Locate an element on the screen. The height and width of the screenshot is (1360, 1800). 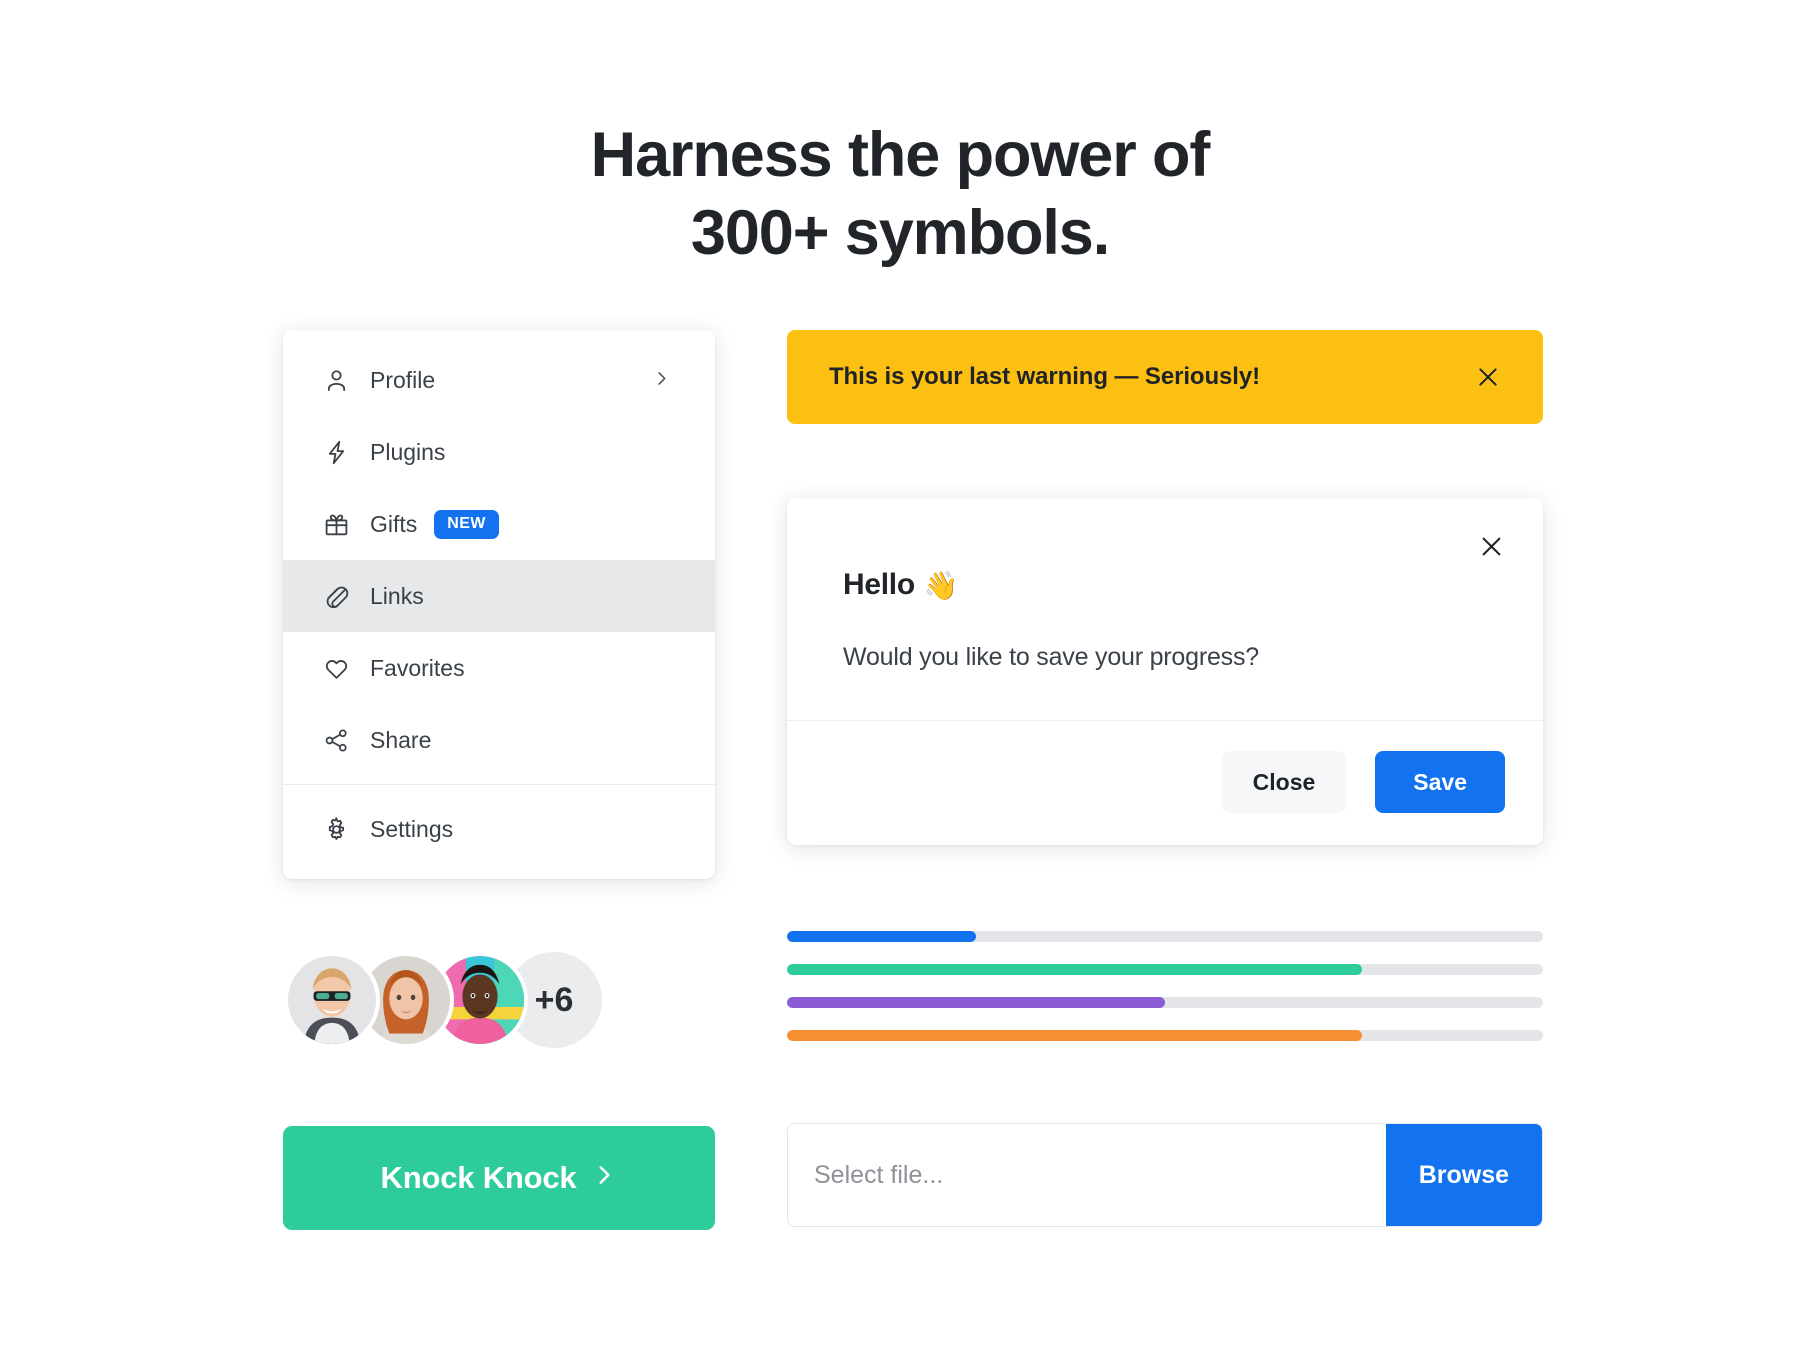
avatar-overflow-label: +6 is located at coordinates (554, 999).